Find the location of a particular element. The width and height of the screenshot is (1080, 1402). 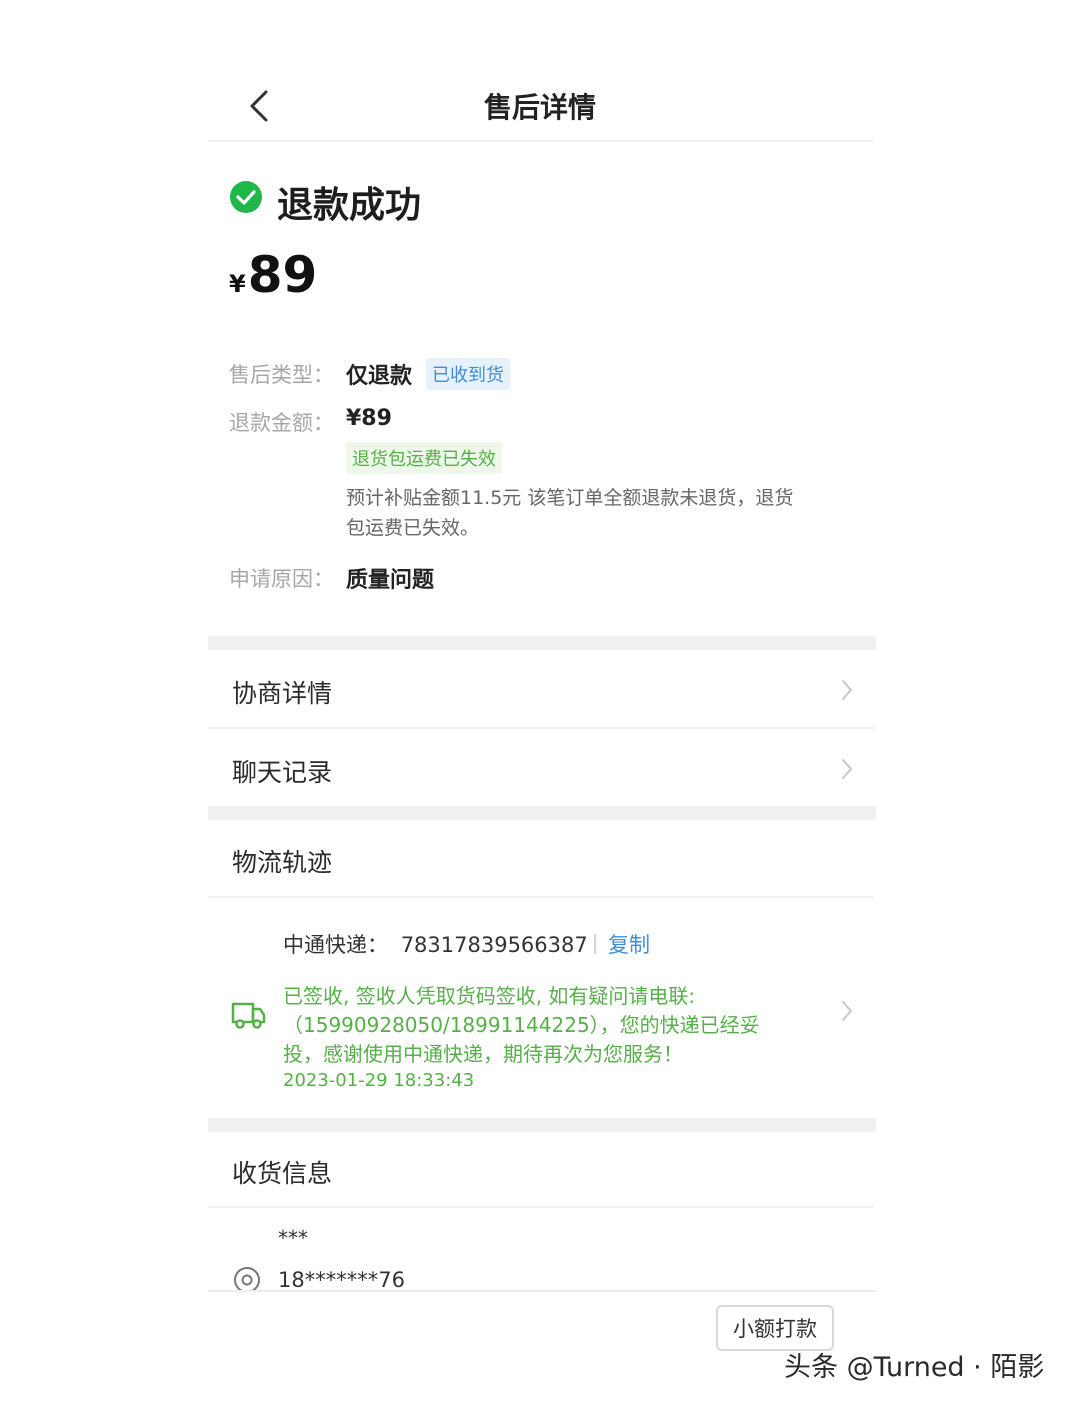

back-button is located at coordinates (260, 106).